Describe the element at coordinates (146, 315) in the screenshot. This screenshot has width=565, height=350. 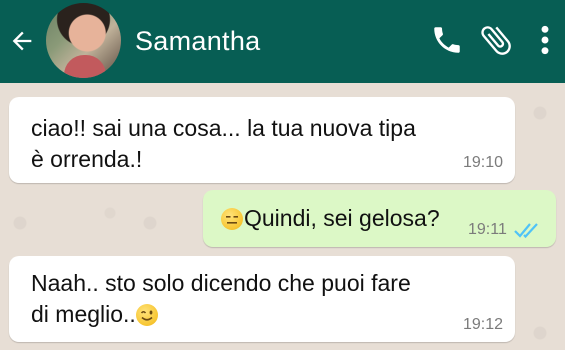
I see `winking-face-icon` at that location.